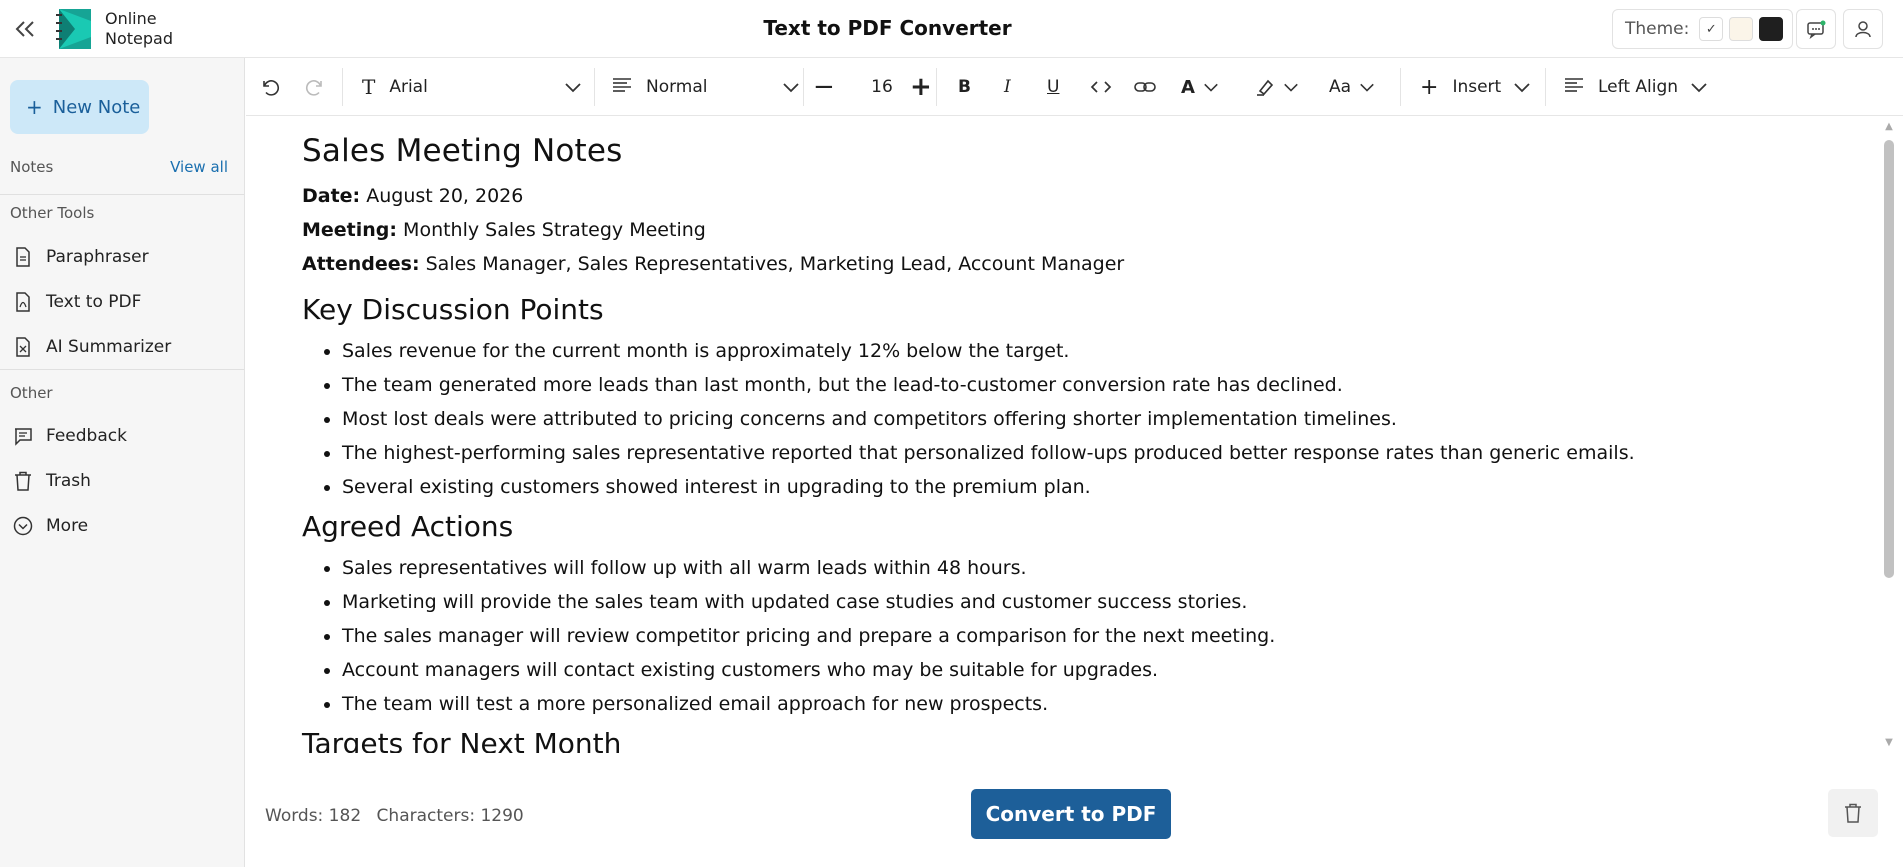  I want to click on theme-selector: Theme: ✓, so click(1702, 29).